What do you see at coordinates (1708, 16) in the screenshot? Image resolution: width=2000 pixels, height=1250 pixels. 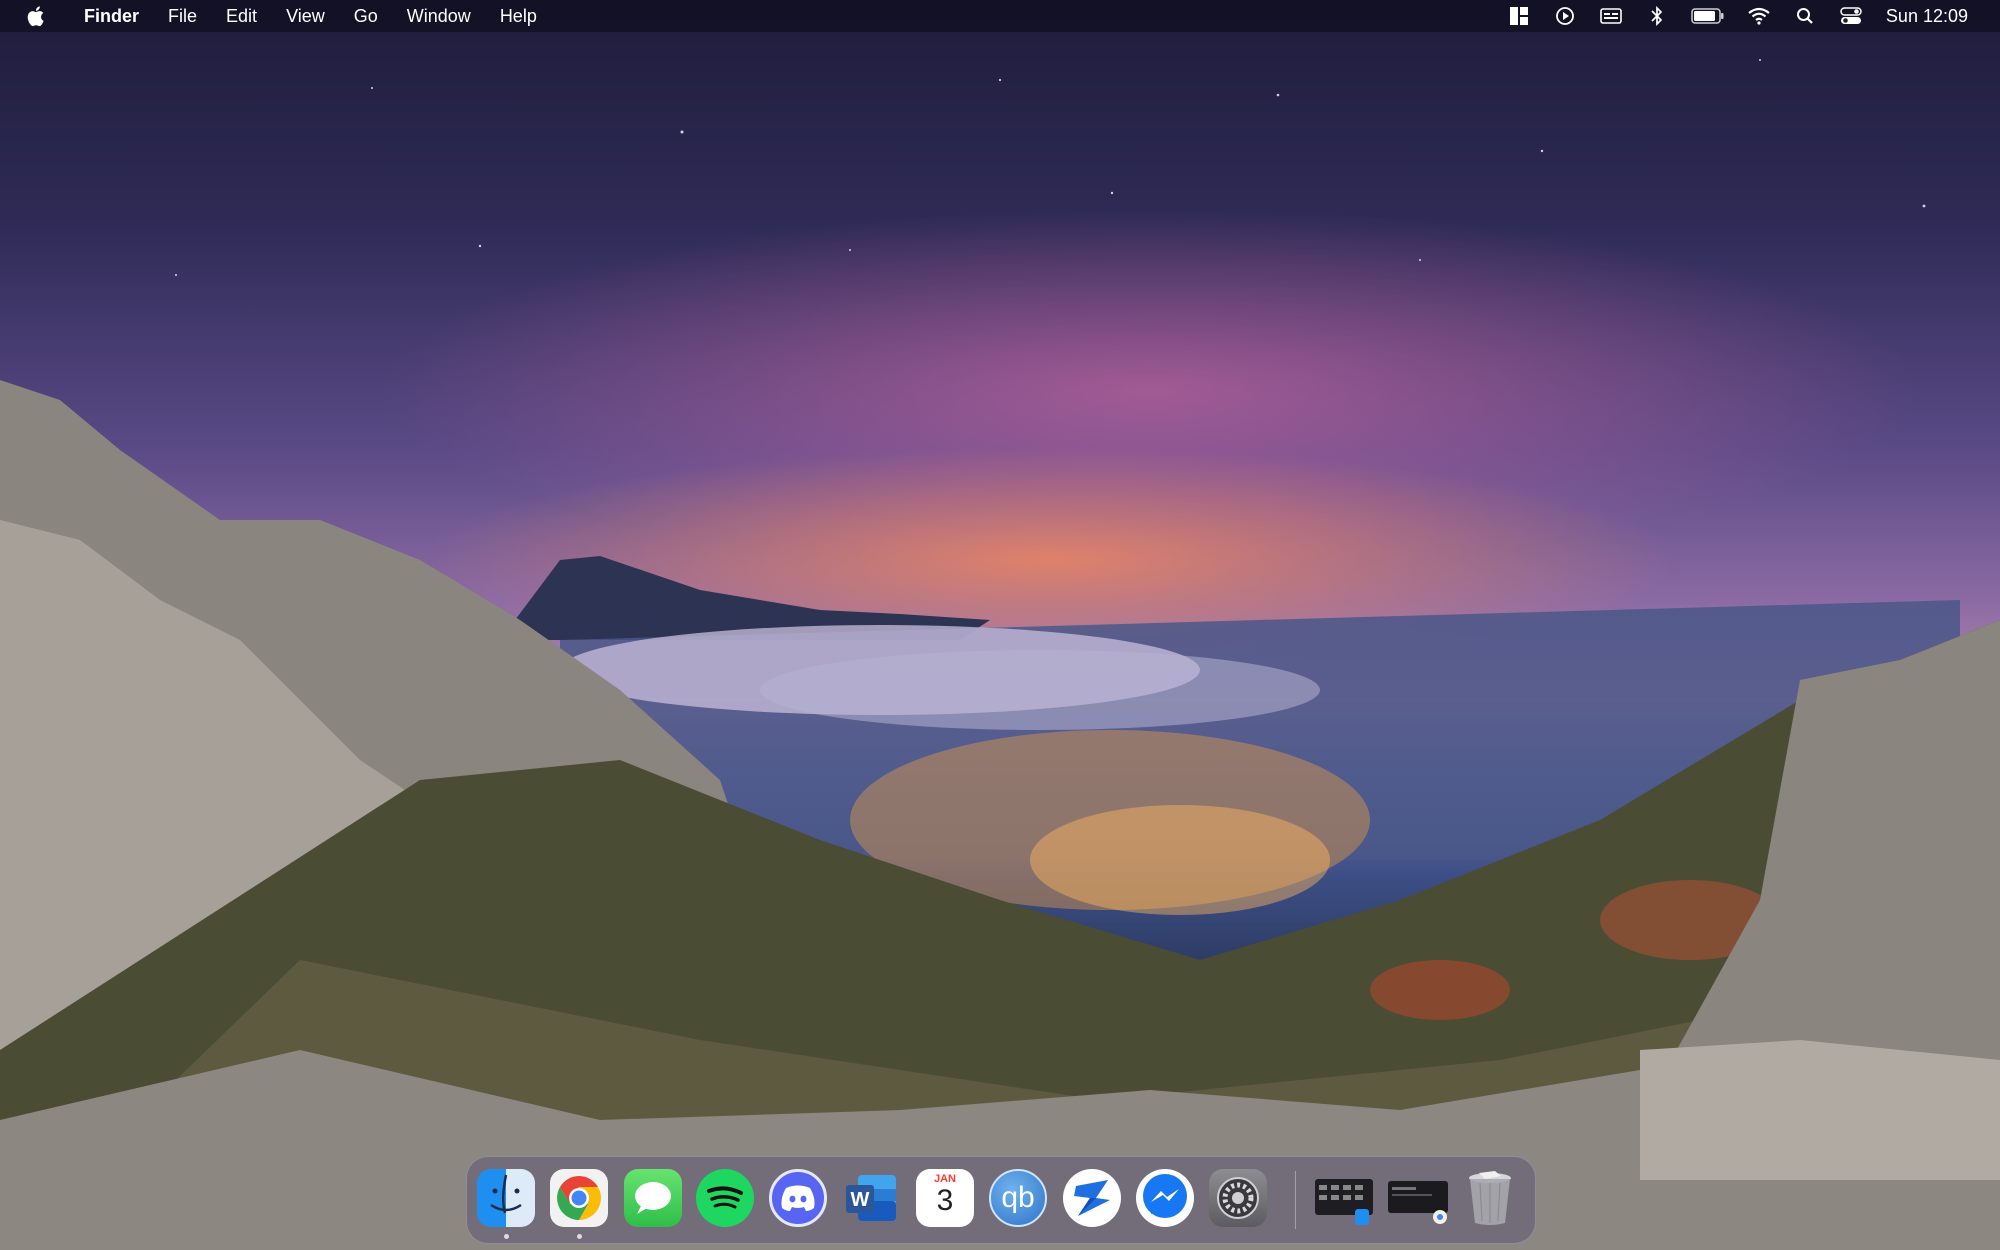 I see `battery-icon` at bounding box center [1708, 16].